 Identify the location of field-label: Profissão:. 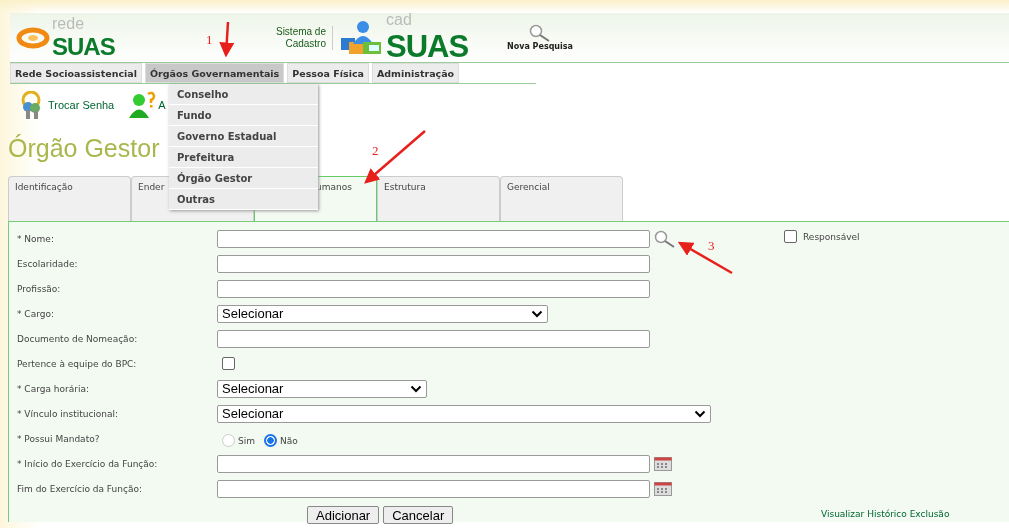
(39, 288).